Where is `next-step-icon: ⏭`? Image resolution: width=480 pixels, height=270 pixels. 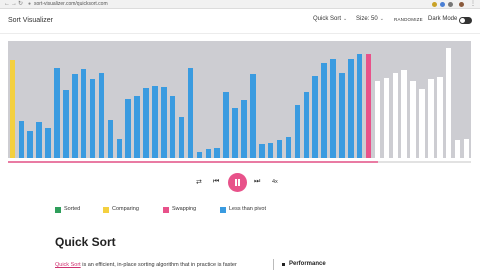 next-step-icon: ⏭ is located at coordinates (257, 182).